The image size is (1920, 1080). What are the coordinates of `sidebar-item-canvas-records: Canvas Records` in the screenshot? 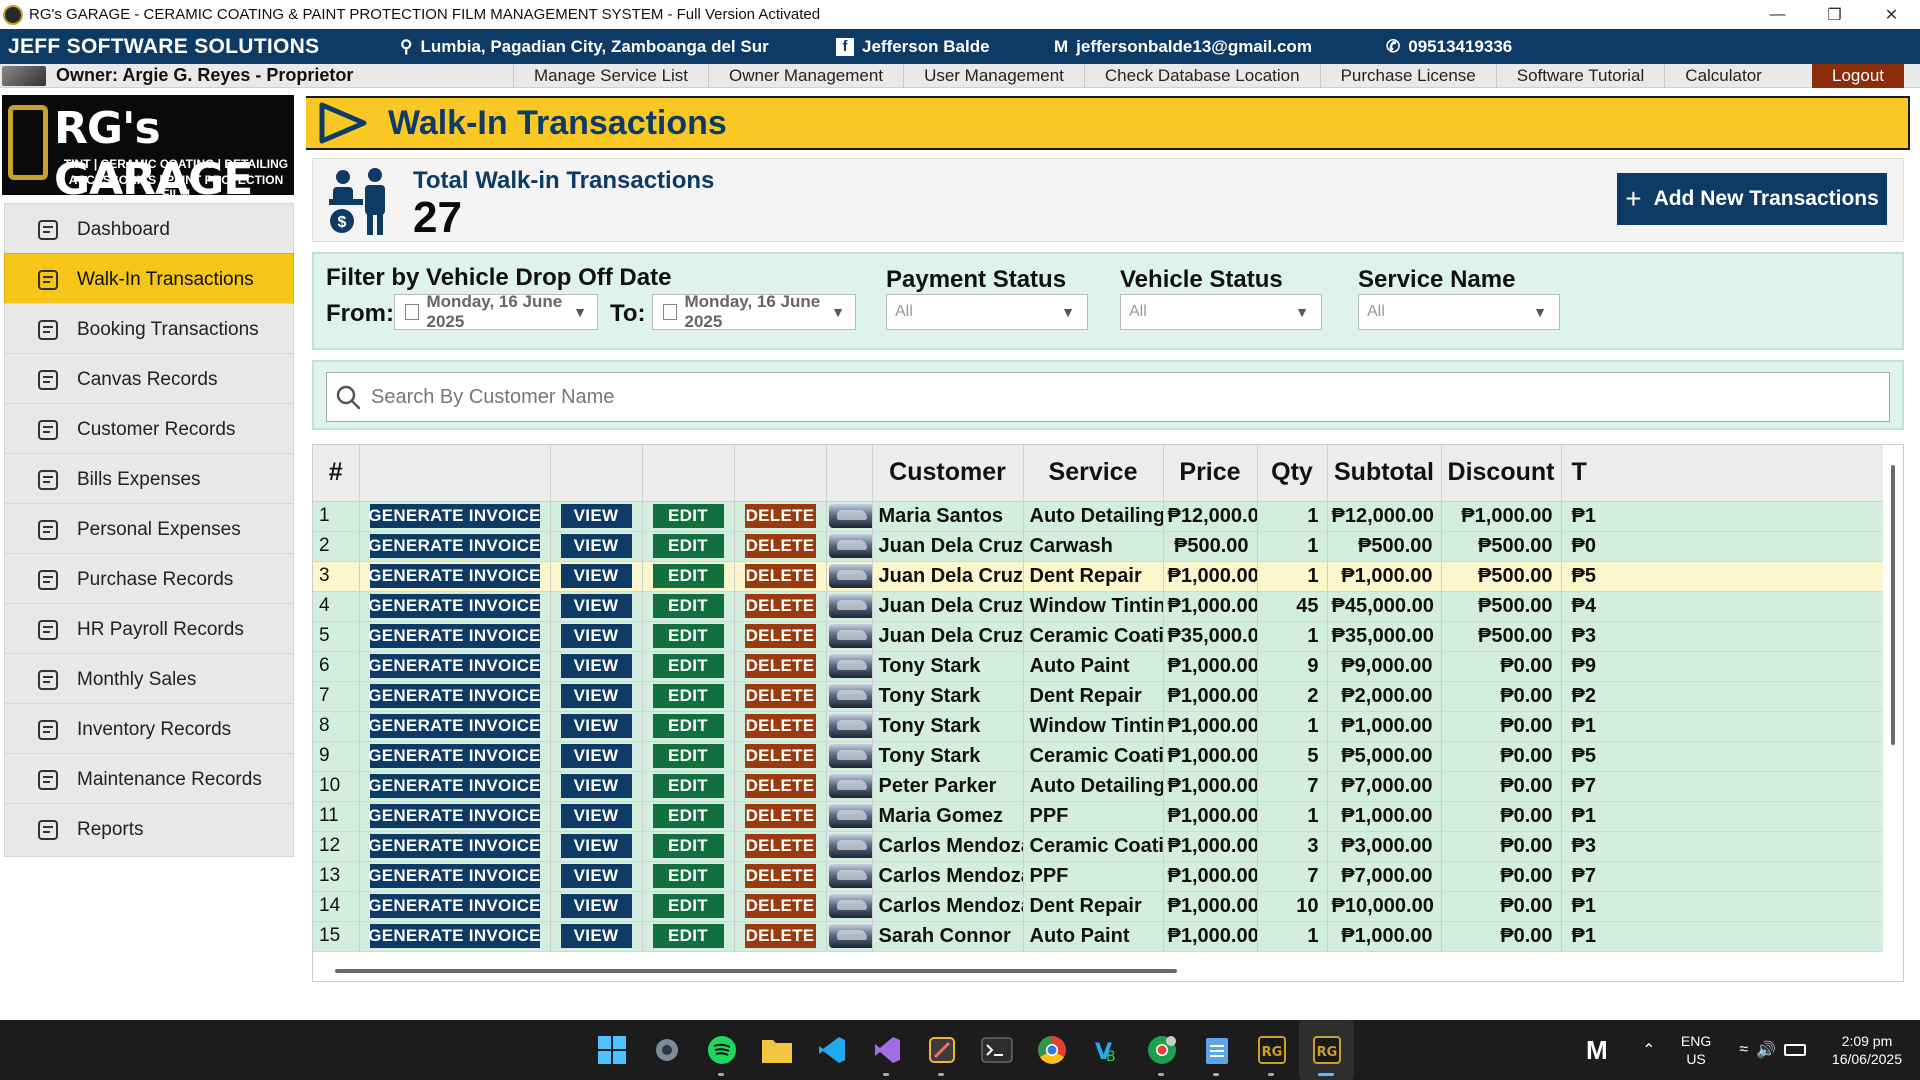 It's located at (149, 380).